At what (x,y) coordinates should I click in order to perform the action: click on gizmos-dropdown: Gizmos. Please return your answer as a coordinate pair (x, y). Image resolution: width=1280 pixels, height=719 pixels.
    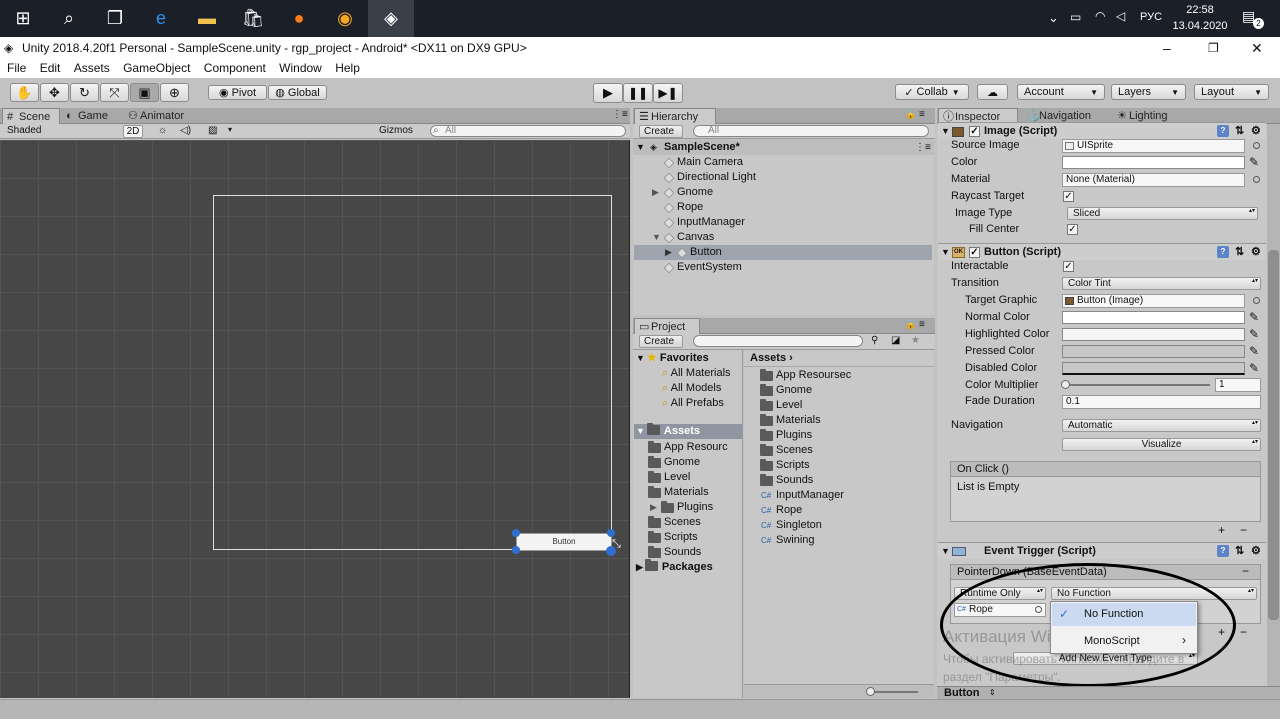
    Looking at the image, I should click on (399, 131).